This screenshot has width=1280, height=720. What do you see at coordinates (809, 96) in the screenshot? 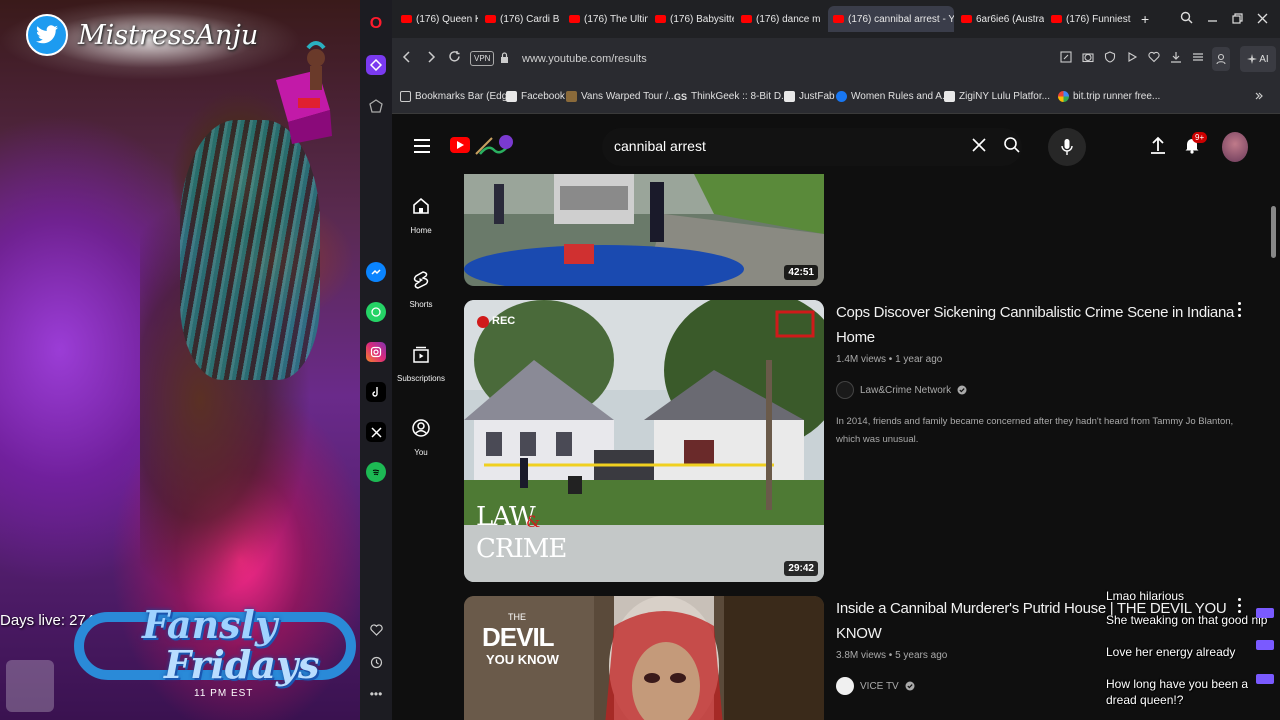
I see `bookmark-item: JustFab` at bounding box center [809, 96].